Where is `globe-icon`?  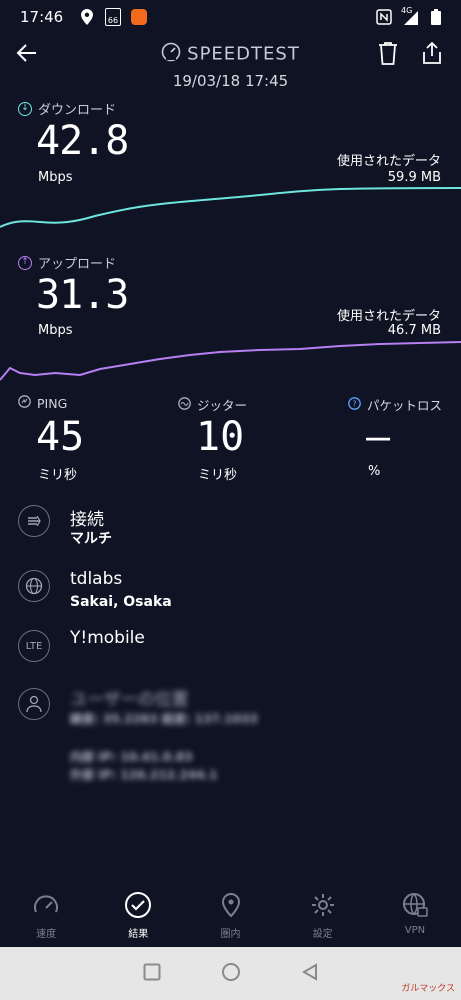
globe-icon is located at coordinates (34, 586).